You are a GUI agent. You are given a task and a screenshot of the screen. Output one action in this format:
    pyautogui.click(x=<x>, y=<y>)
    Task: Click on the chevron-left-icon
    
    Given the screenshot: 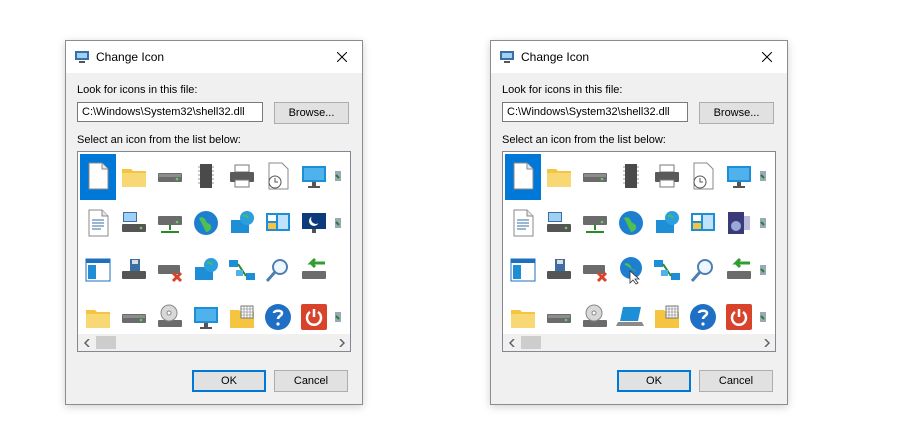 What is the action you would take?
    pyautogui.click(x=86, y=342)
    